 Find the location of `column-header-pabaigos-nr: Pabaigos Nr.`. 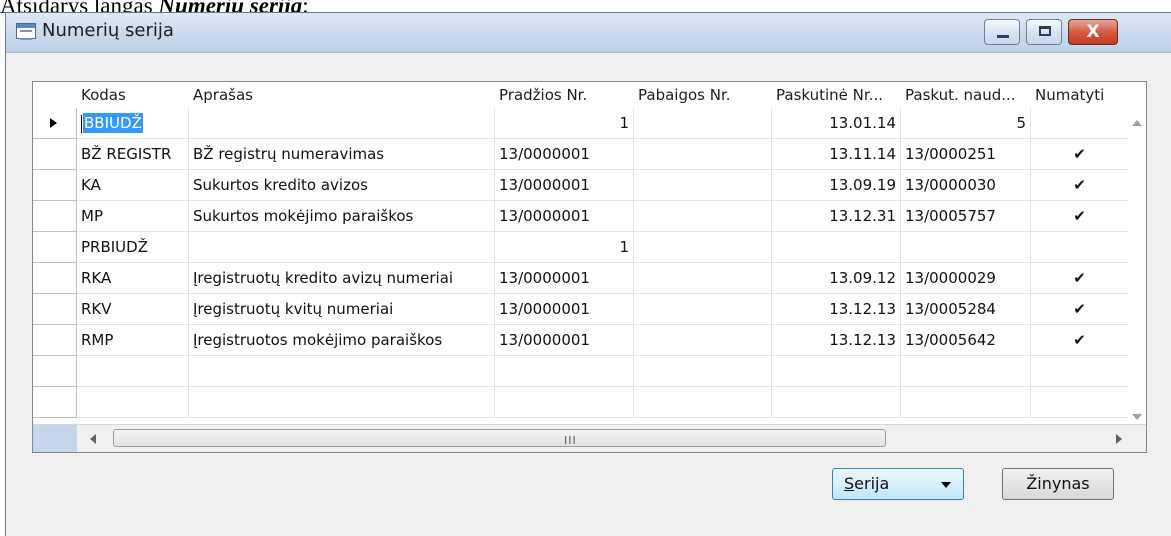

column-header-pabaigos-nr: Pabaigos Nr. is located at coordinates (703, 95).